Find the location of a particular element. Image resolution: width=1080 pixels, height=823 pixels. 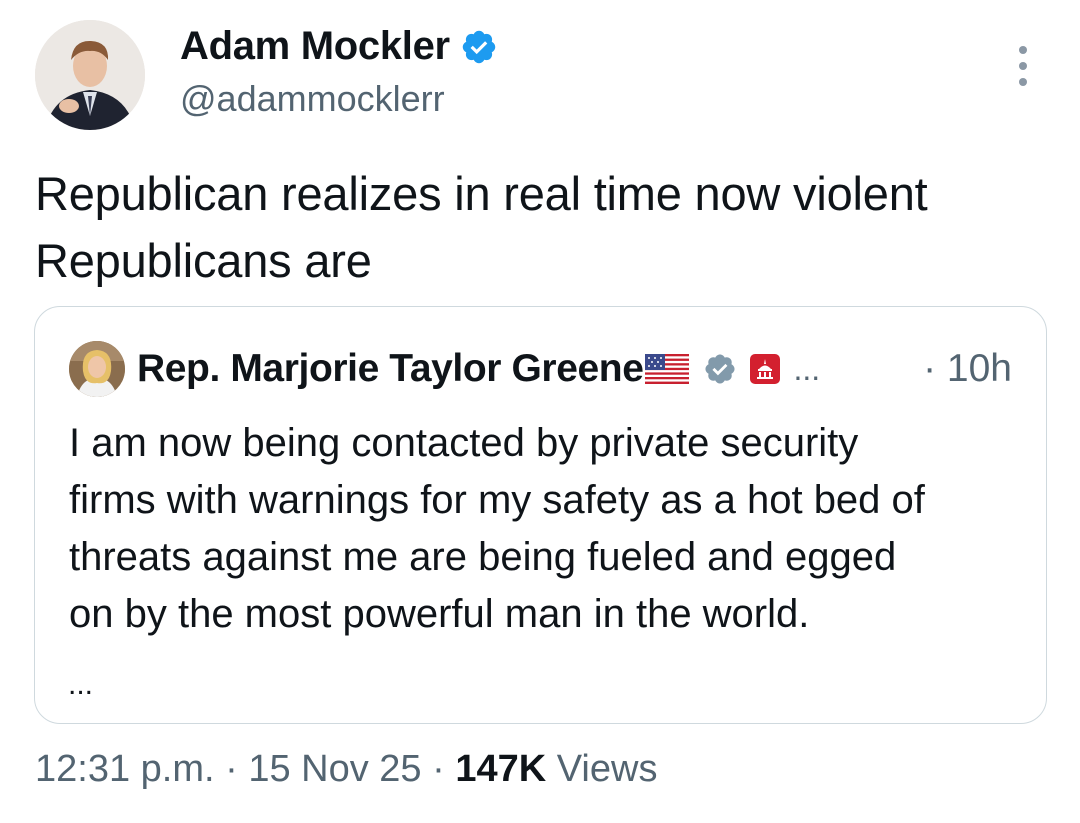

tweet-metadata: 12:31 p.m. · 15 Nov 25 · 147K Views is located at coordinates (346, 769).